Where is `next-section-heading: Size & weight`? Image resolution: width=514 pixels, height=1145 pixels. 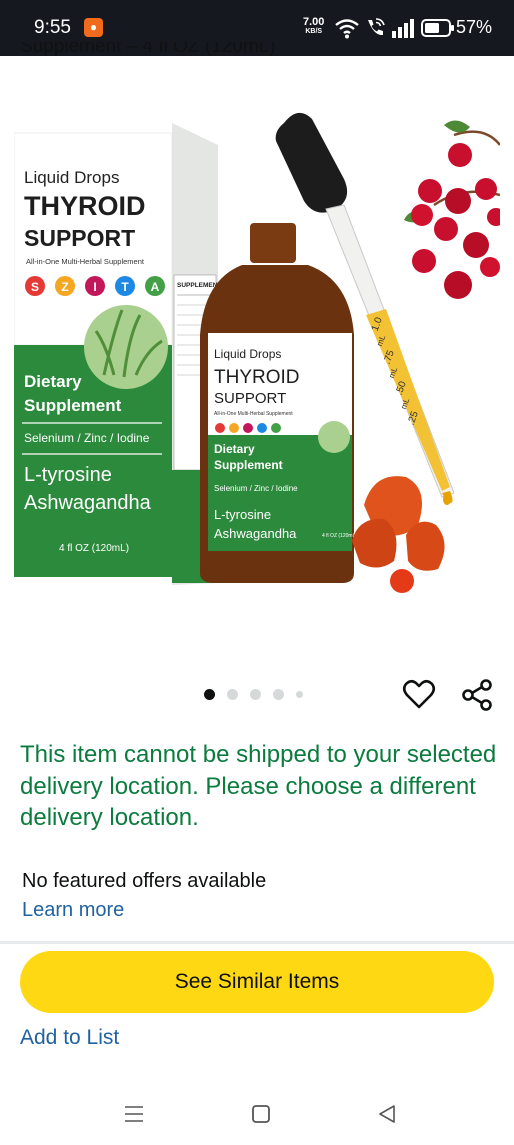 next-section-heading: Size & weight is located at coordinates (93, 1078).